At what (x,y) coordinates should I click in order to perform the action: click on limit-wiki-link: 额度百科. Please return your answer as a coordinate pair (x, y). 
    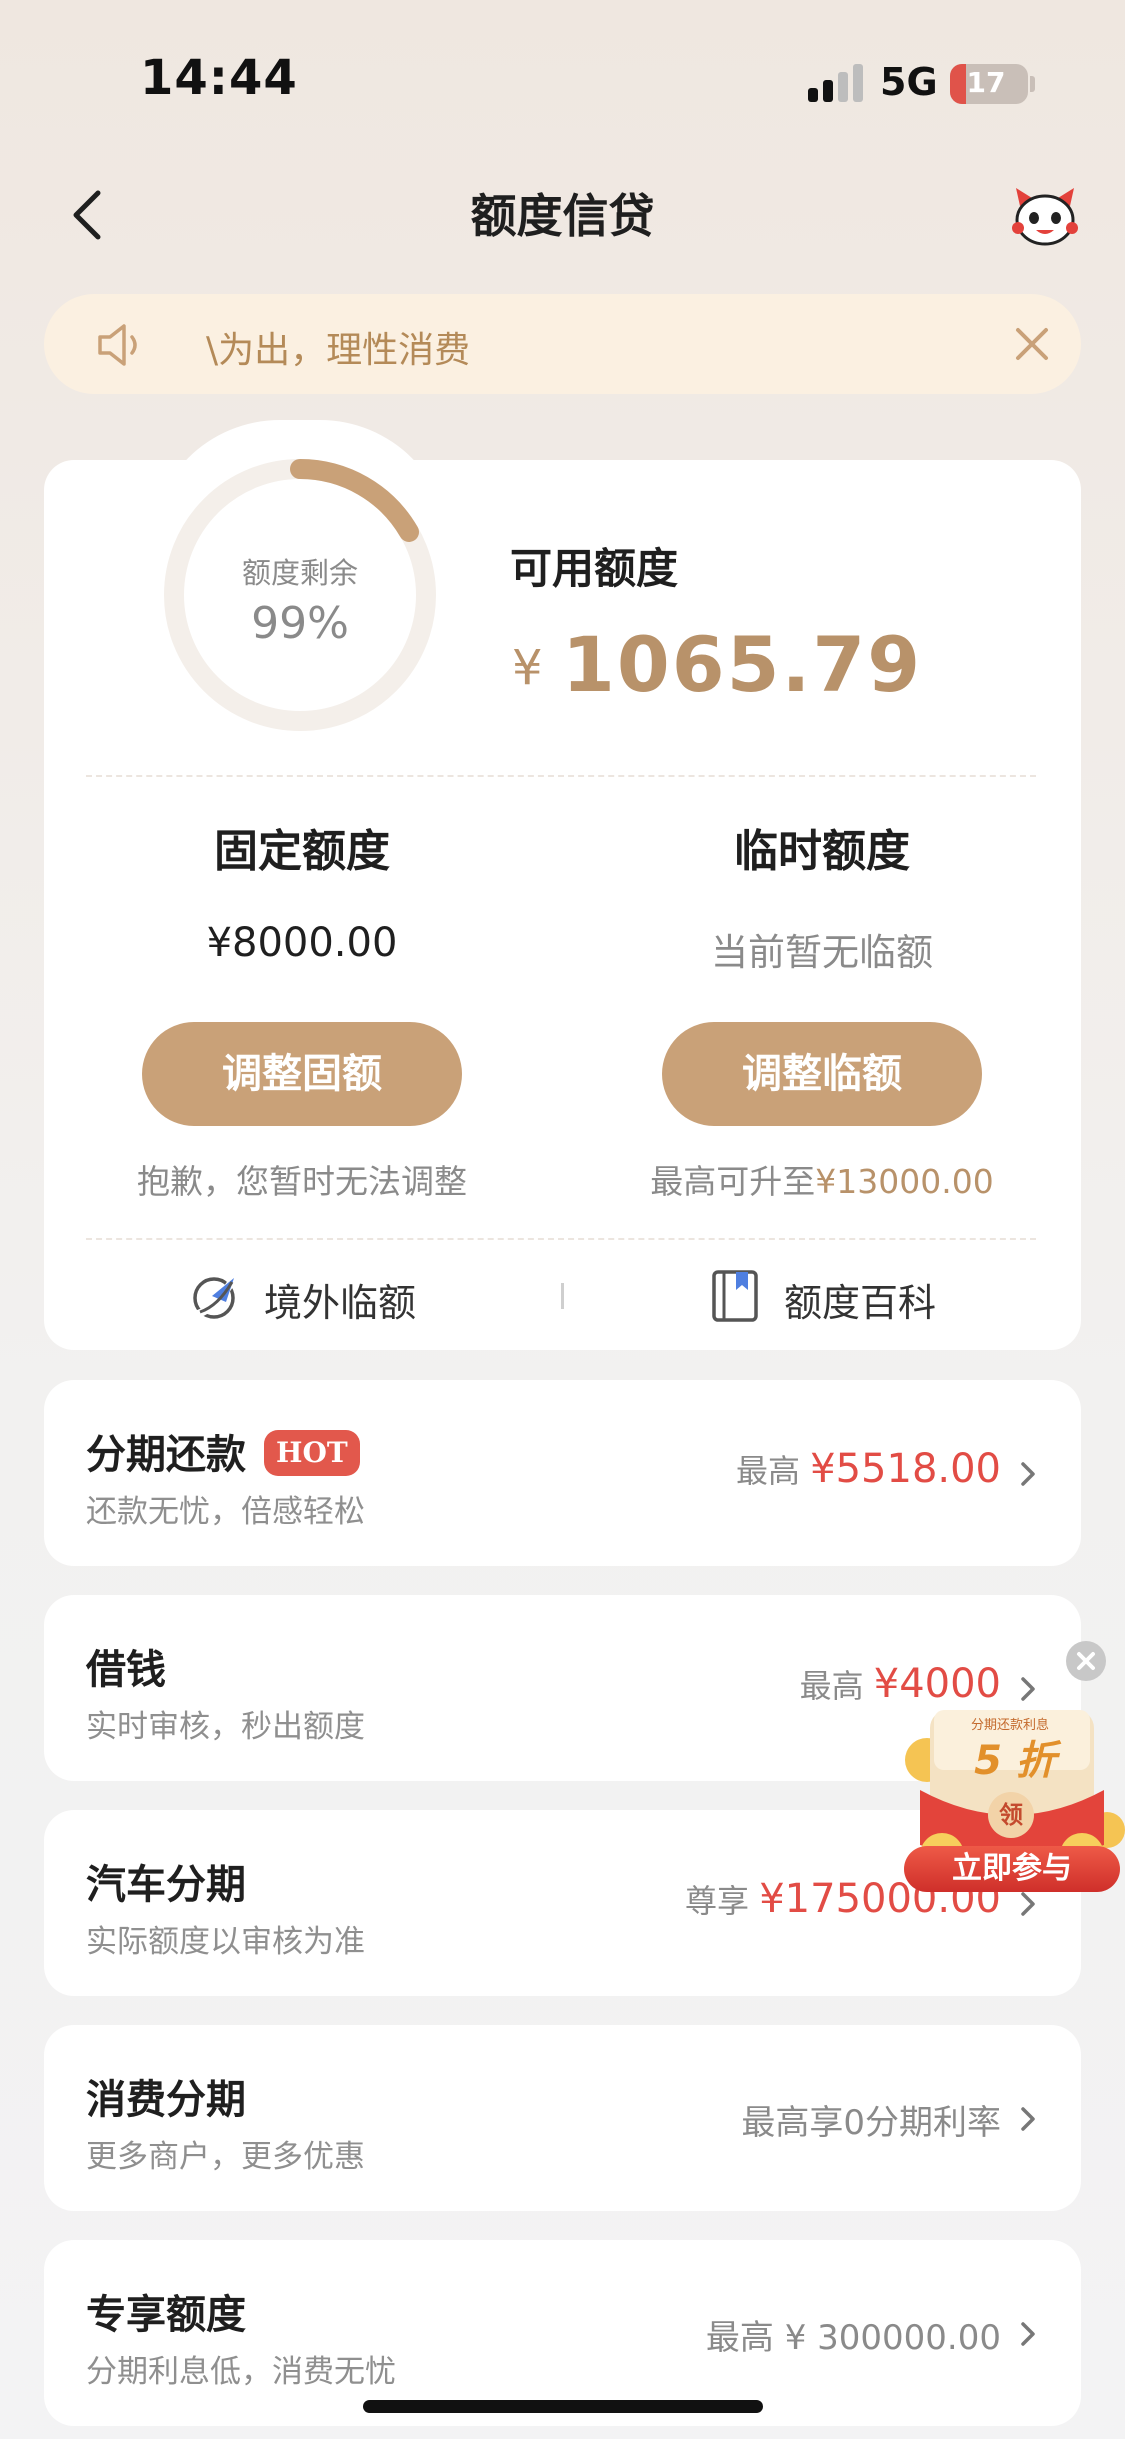
    Looking at the image, I should click on (838, 1297).